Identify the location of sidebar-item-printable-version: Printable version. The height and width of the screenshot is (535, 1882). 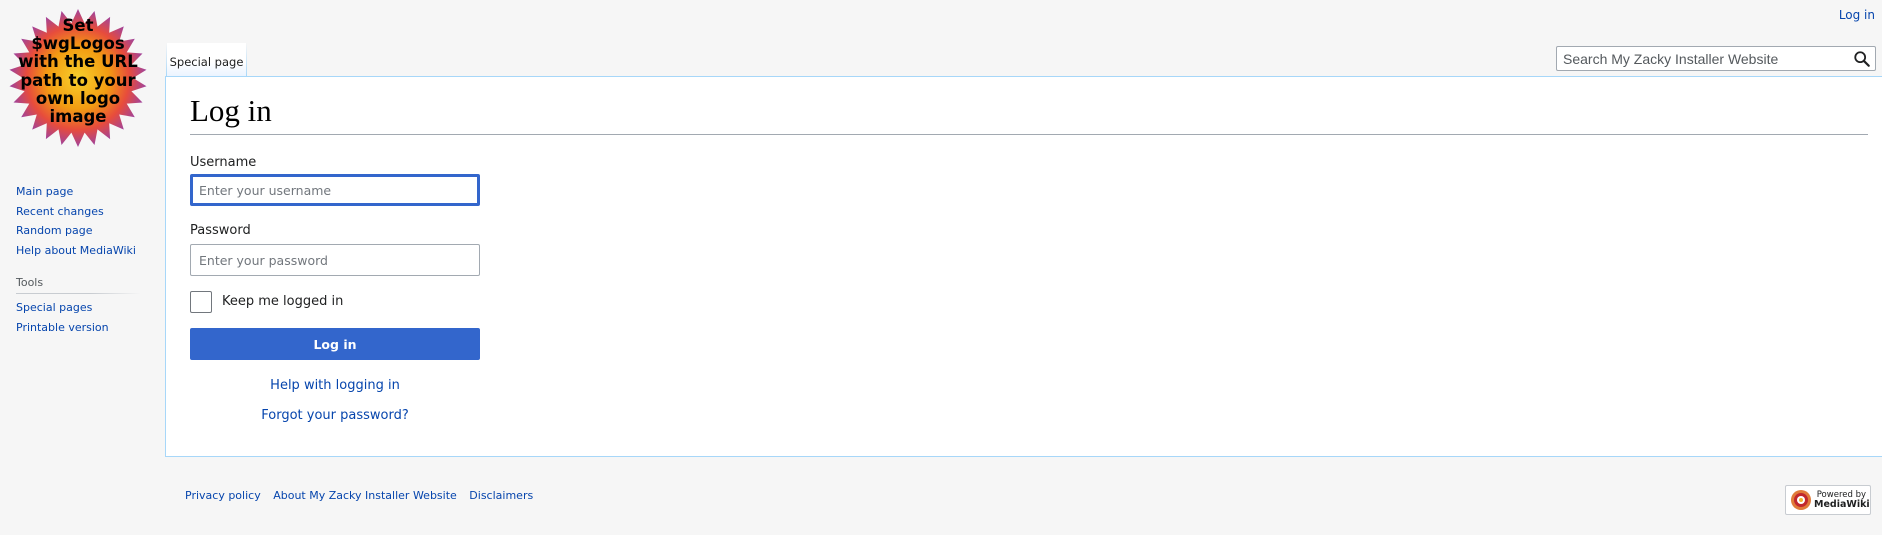
(78, 328).